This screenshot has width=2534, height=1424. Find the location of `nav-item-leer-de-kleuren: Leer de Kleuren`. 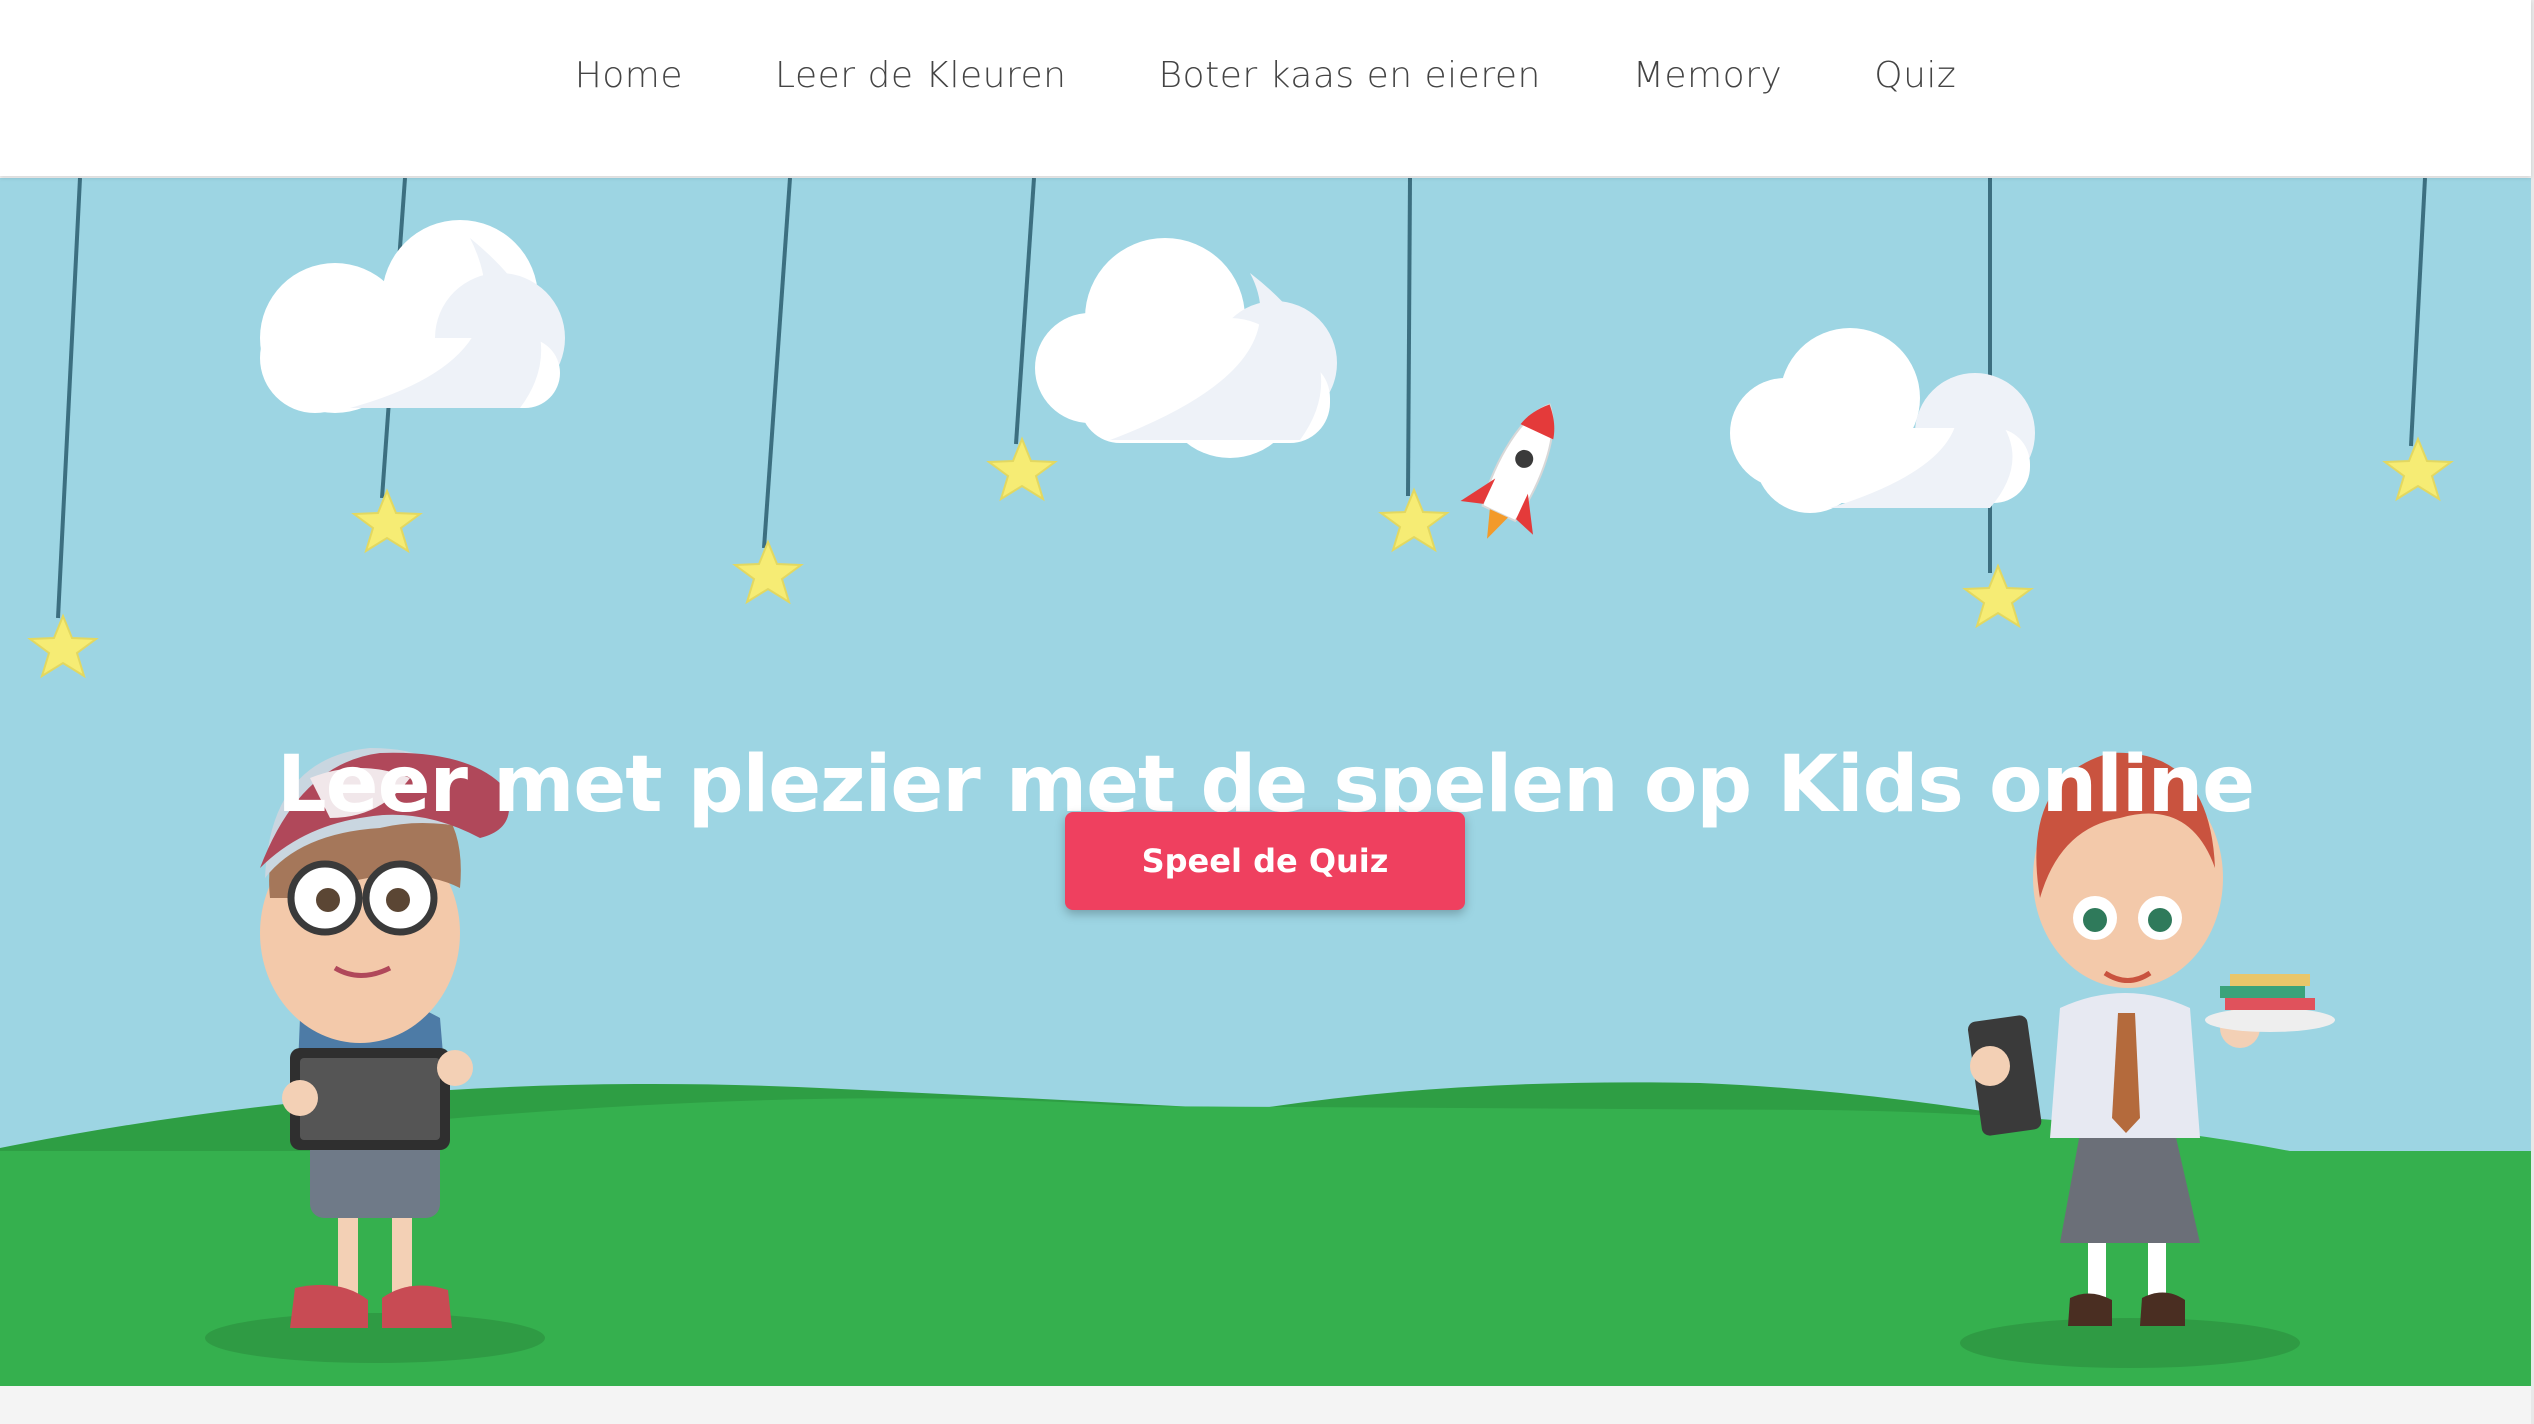

nav-item-leer-de-kleuren: Leer de Kleuren is located at coordinates (920, 75).